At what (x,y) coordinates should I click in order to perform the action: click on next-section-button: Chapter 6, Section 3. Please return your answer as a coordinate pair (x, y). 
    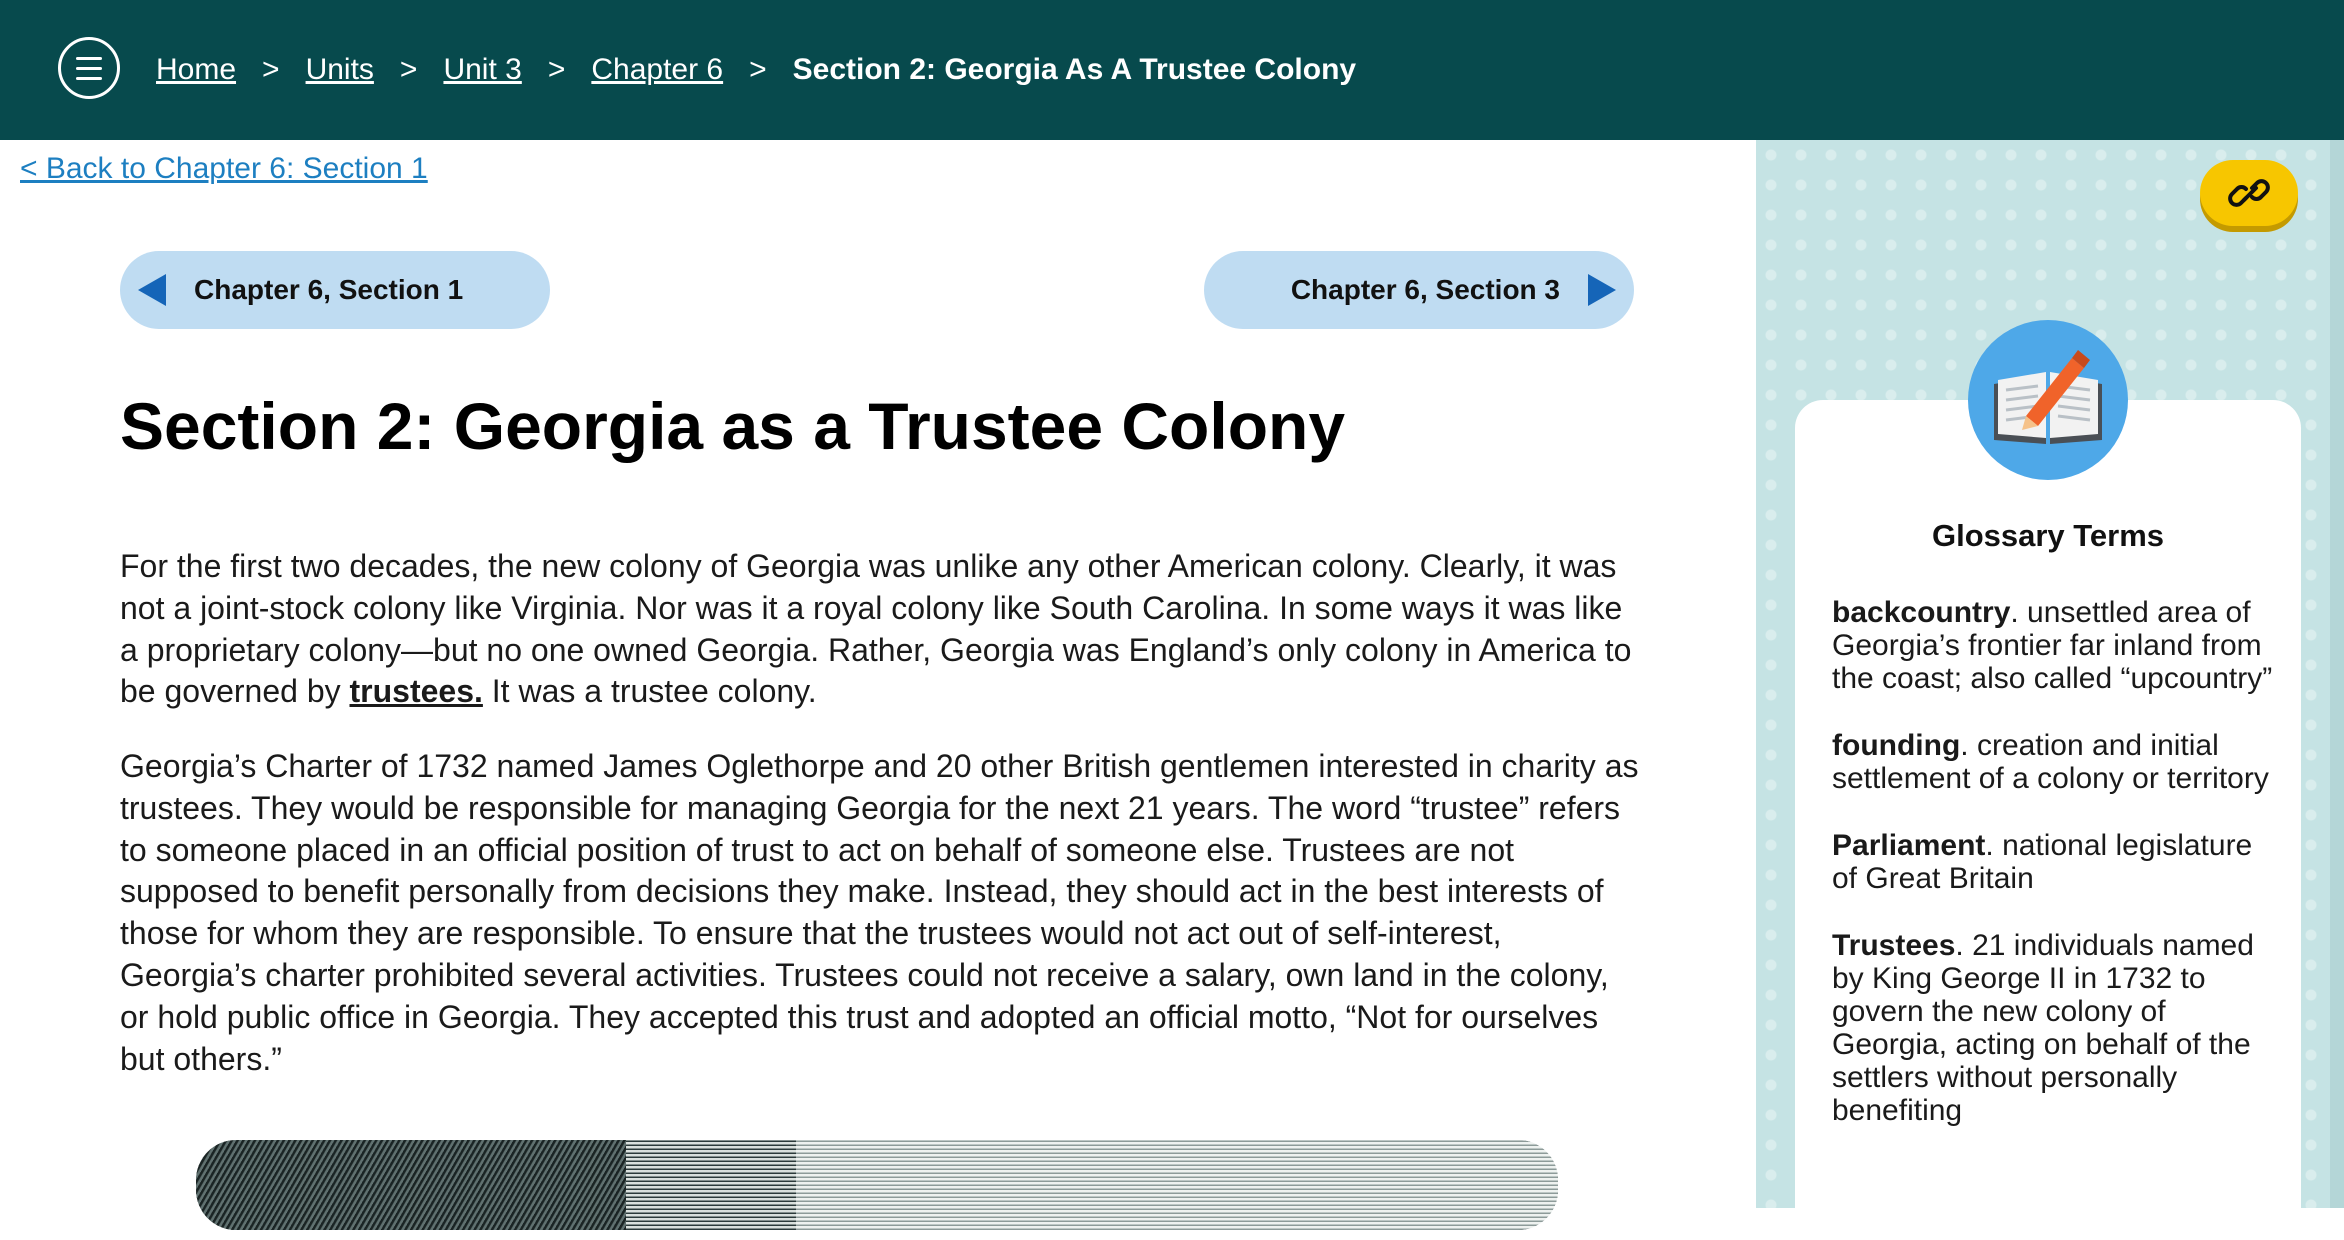
    Looking at the image, I should click on (1419, 290).